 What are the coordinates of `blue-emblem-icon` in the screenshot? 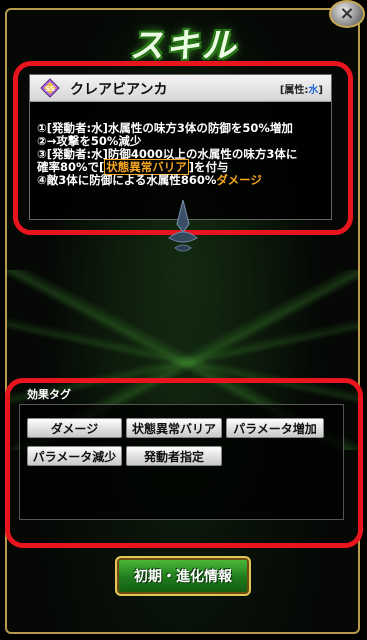 It's located at (183, 225).